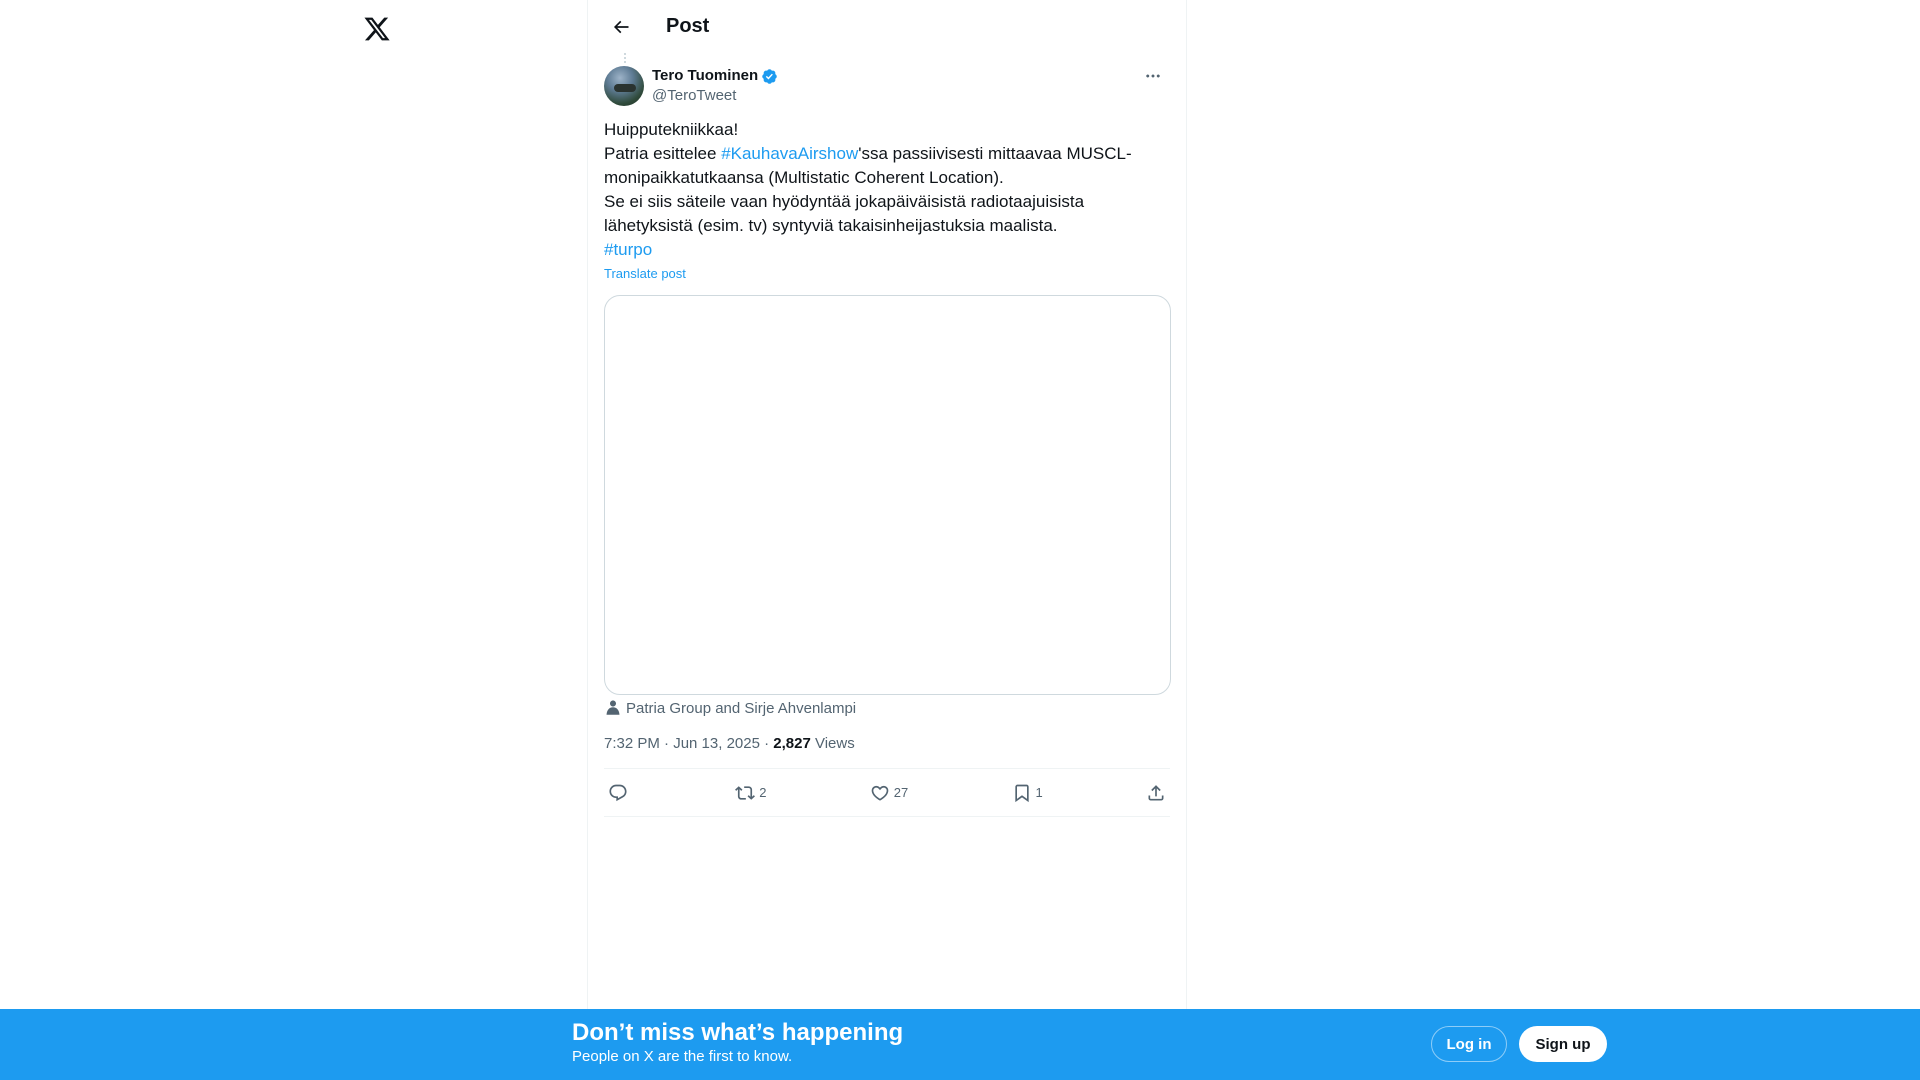  What do you see at coordinates (887, 79) in the screenshot?
I see `author-row: Tero Tuominen @TeroTweet` at bounding box center [887, 79].